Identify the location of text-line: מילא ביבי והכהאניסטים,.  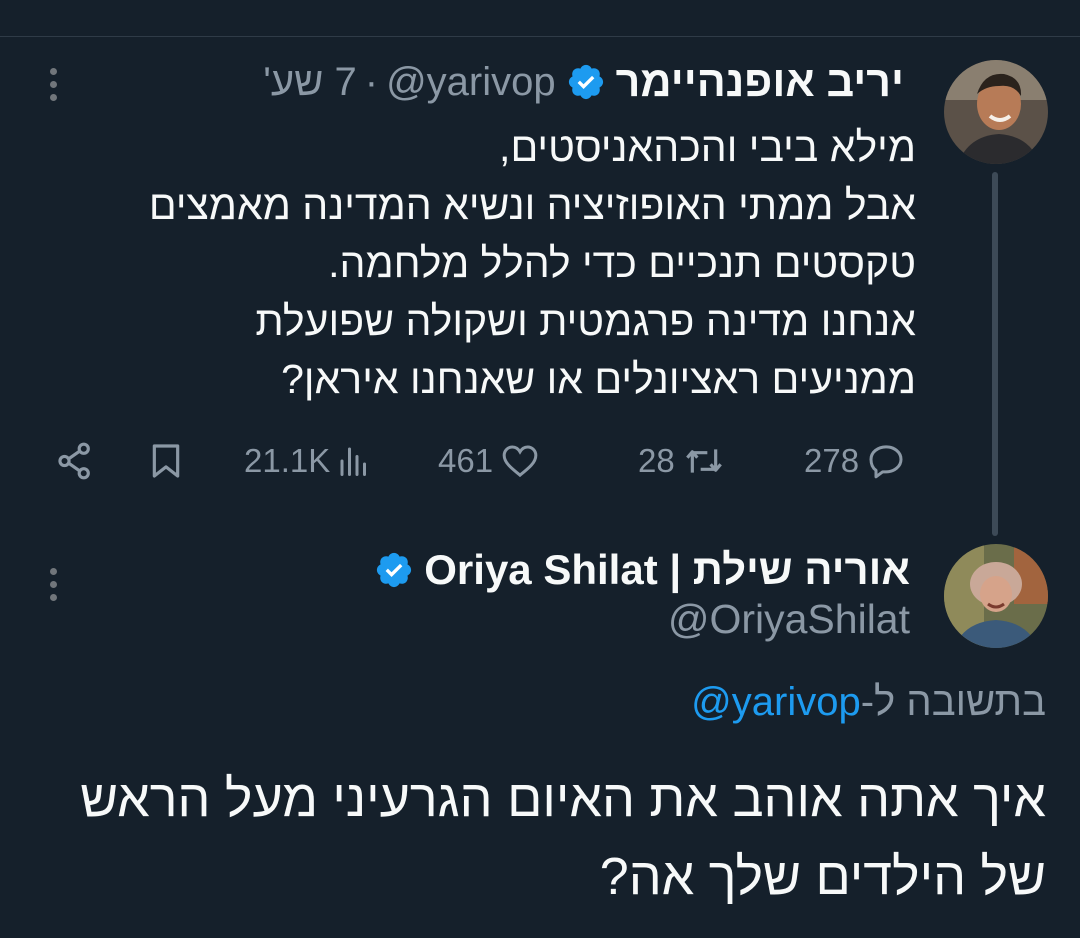
(707, 147).